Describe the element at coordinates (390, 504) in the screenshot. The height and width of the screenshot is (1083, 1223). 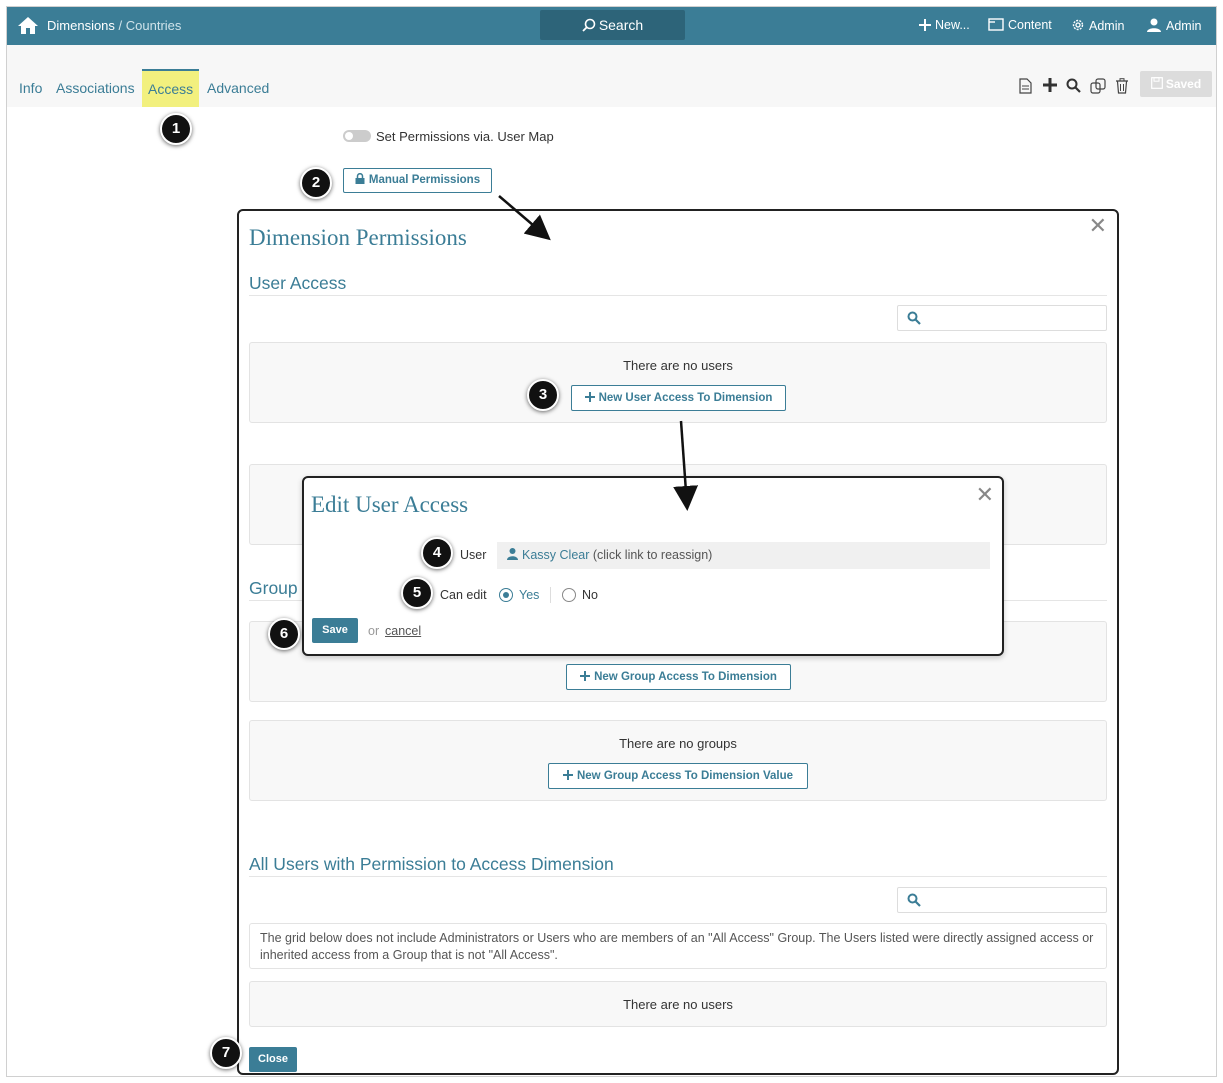
I see `modal-title: Edit User Access` at that location.